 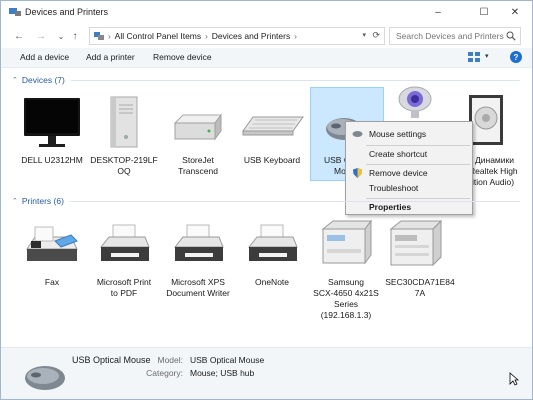 What do you see at coordinates (450, 36) in the screenshot?
I see `search-input` at bounding box center [450, 36].